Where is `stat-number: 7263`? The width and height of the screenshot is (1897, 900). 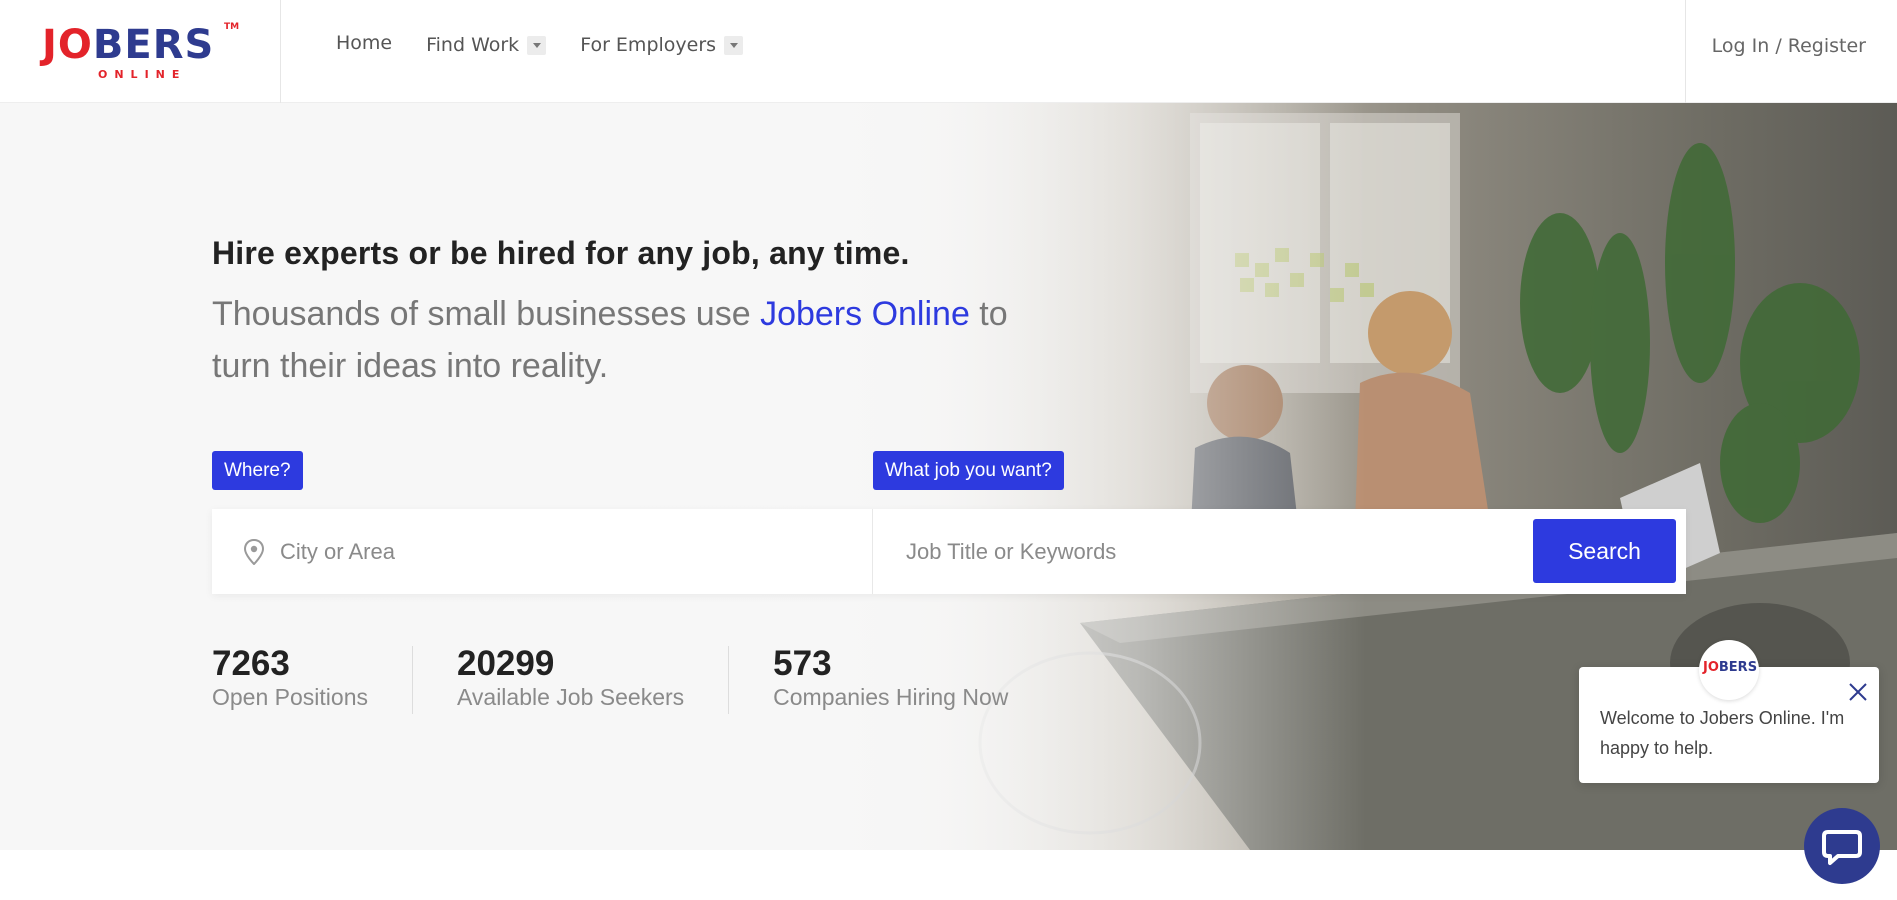 stat-number: 7263 is located at coordinates (251, 663).